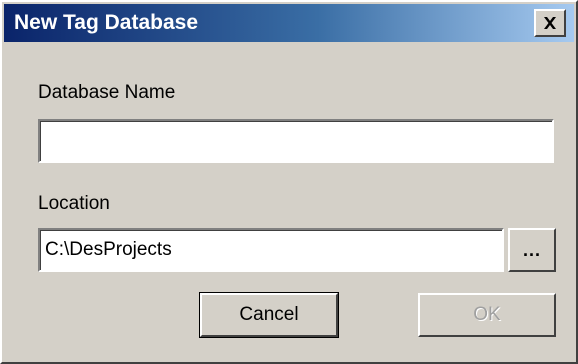  Describe the element at coordinates (74, 203) in the screenshot. I see `location-label: Location` at that location.